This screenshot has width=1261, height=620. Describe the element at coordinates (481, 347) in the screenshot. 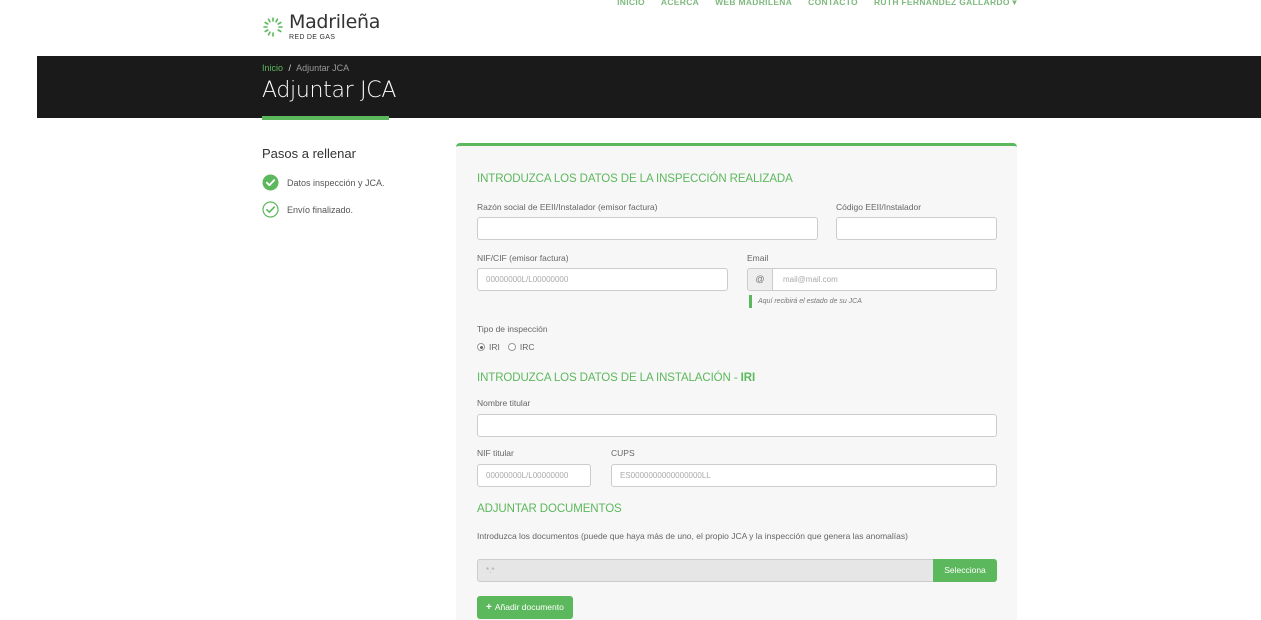

I see `radio-iri` at that location.